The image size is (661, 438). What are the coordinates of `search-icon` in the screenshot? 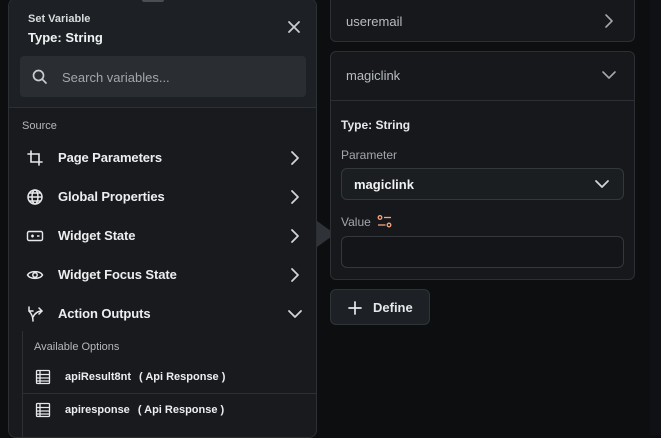 It's located at (40, 77).